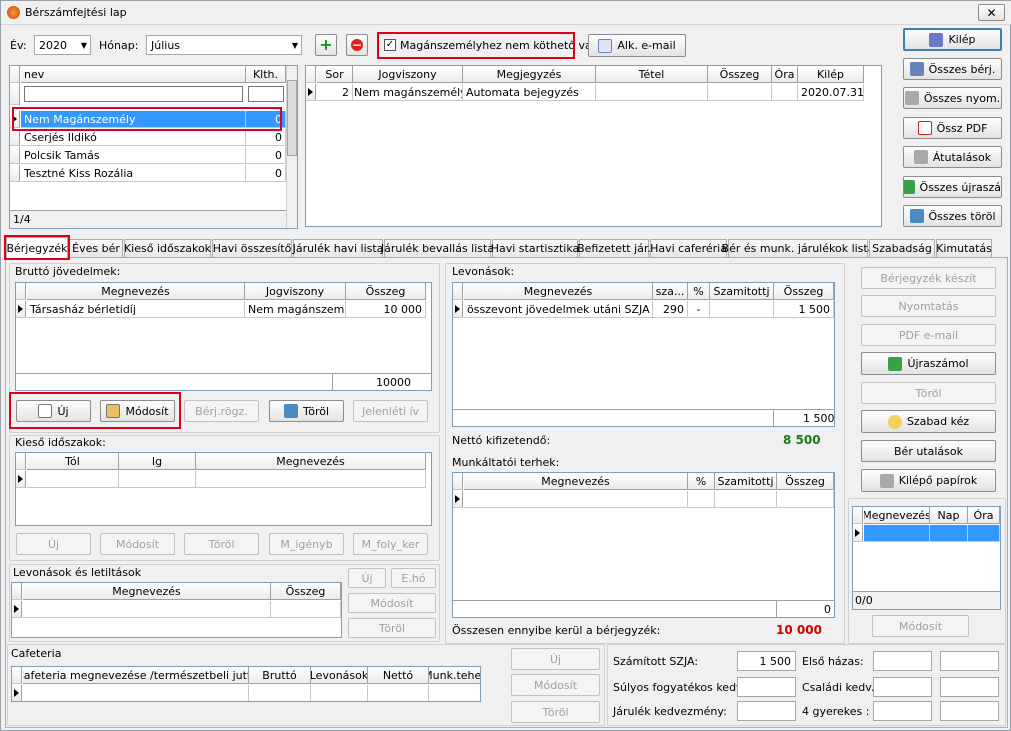 This screenshot has height=731, width=1011. Describe the element at coordinates (53, 544) in the screenshot. I see `absence-new-button: Új` at that location.